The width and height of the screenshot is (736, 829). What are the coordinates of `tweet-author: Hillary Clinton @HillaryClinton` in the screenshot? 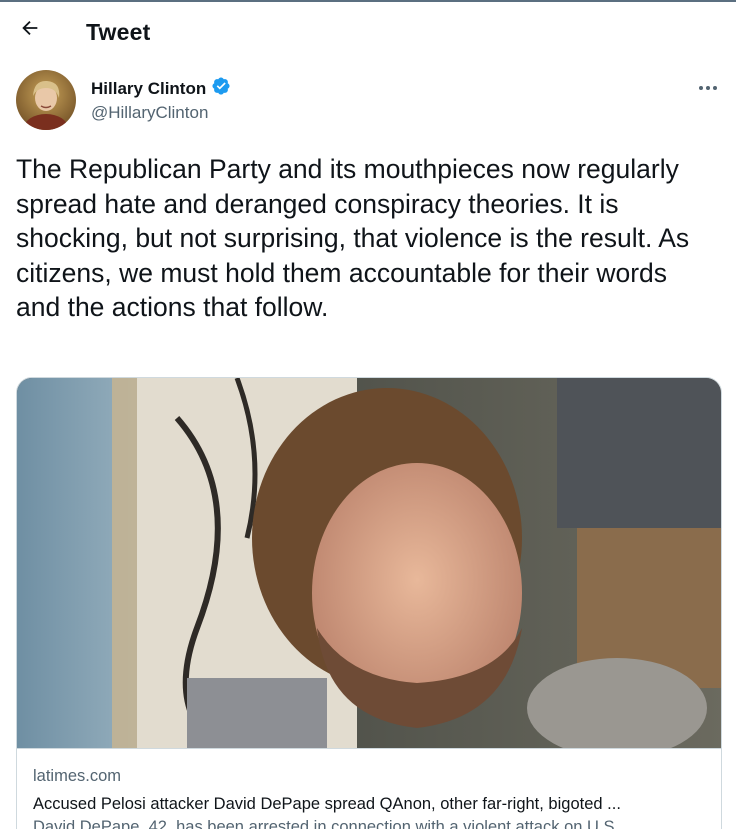 It's located at (369, 102).